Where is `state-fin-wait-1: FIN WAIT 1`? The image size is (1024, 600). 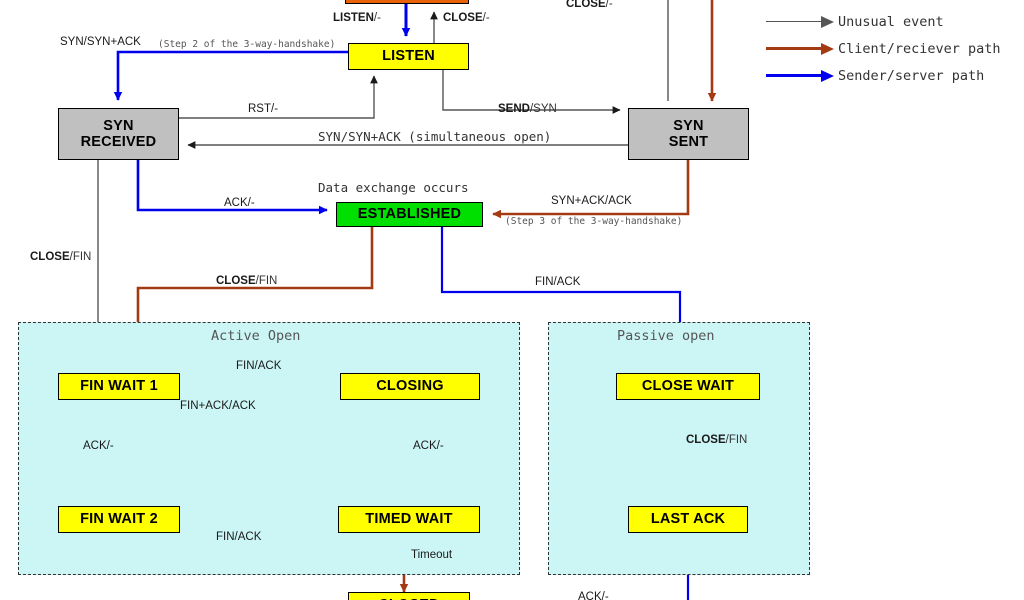 state-fin-wait-1: FIN WAIT 1 is located at coordinates (119, 386).